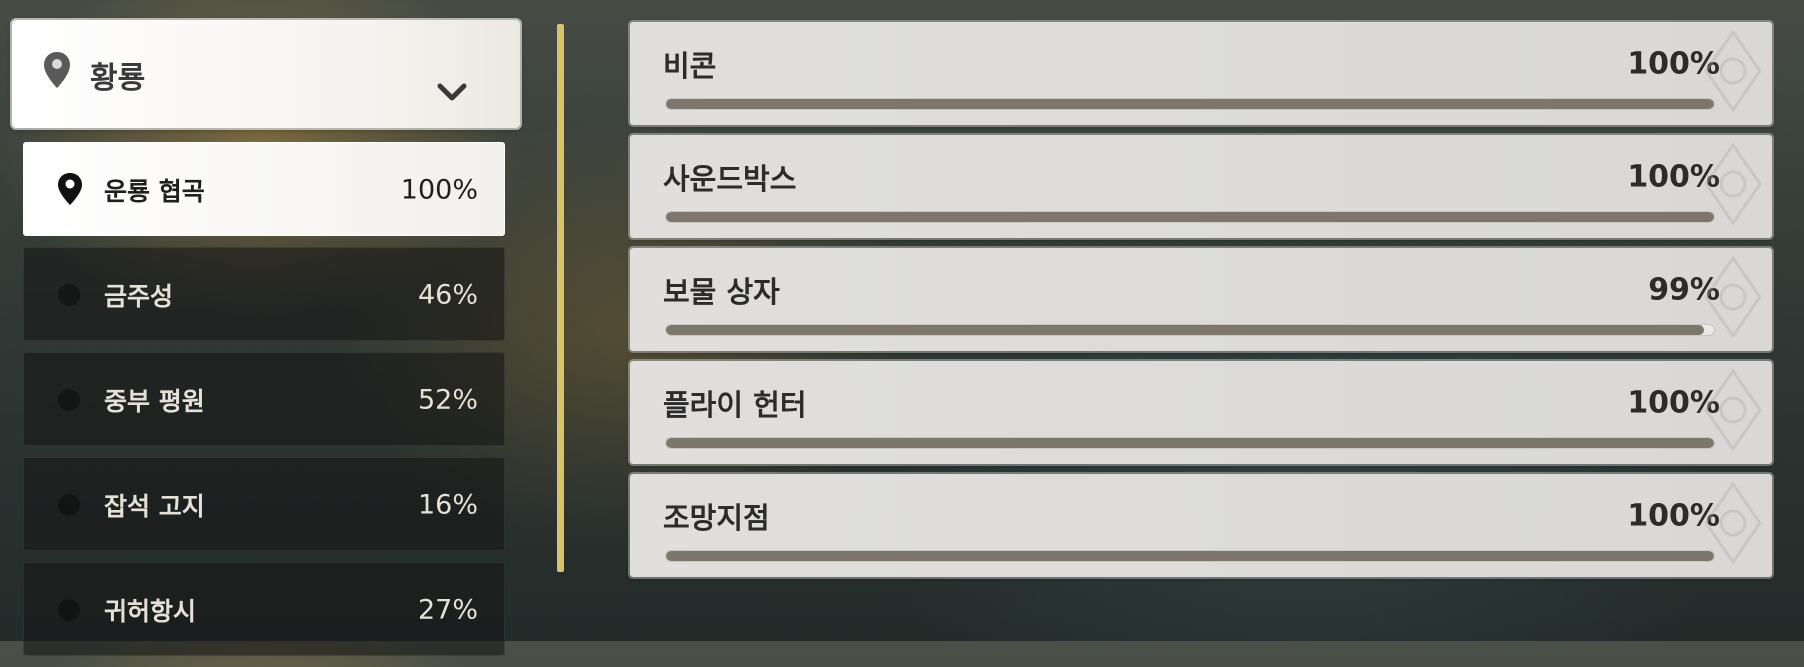 The width and height of the screenshot is (1804, 667). What do you see at coordinates (154, 506) in the screenshot?
I see `area-name: 잡석 고지` at bounding box center [154, 506].